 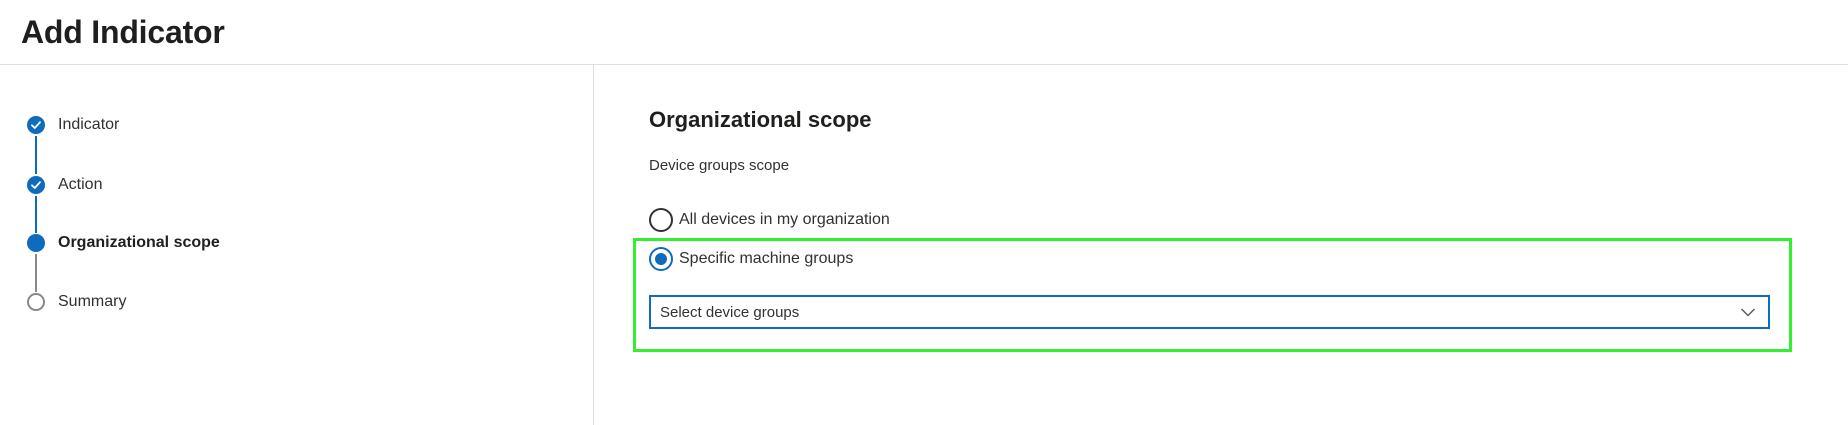 What do you see at coordinates (80, 184) in the screenshot?
I see `wizard-step-label: Action` at bounding box center [80, 184].